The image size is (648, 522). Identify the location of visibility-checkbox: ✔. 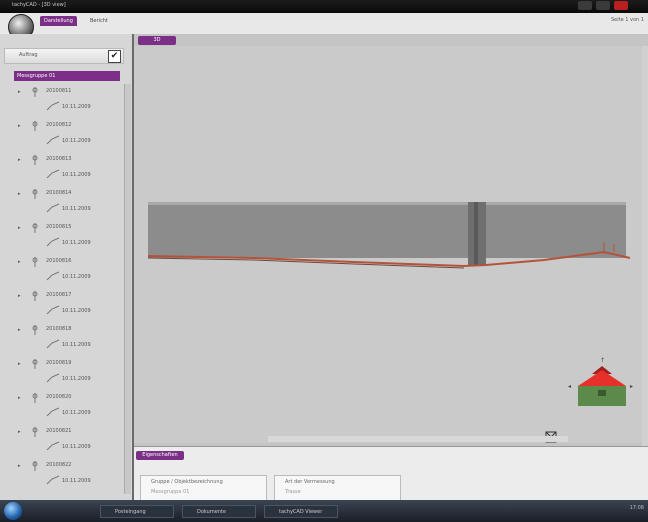
(114, 56).